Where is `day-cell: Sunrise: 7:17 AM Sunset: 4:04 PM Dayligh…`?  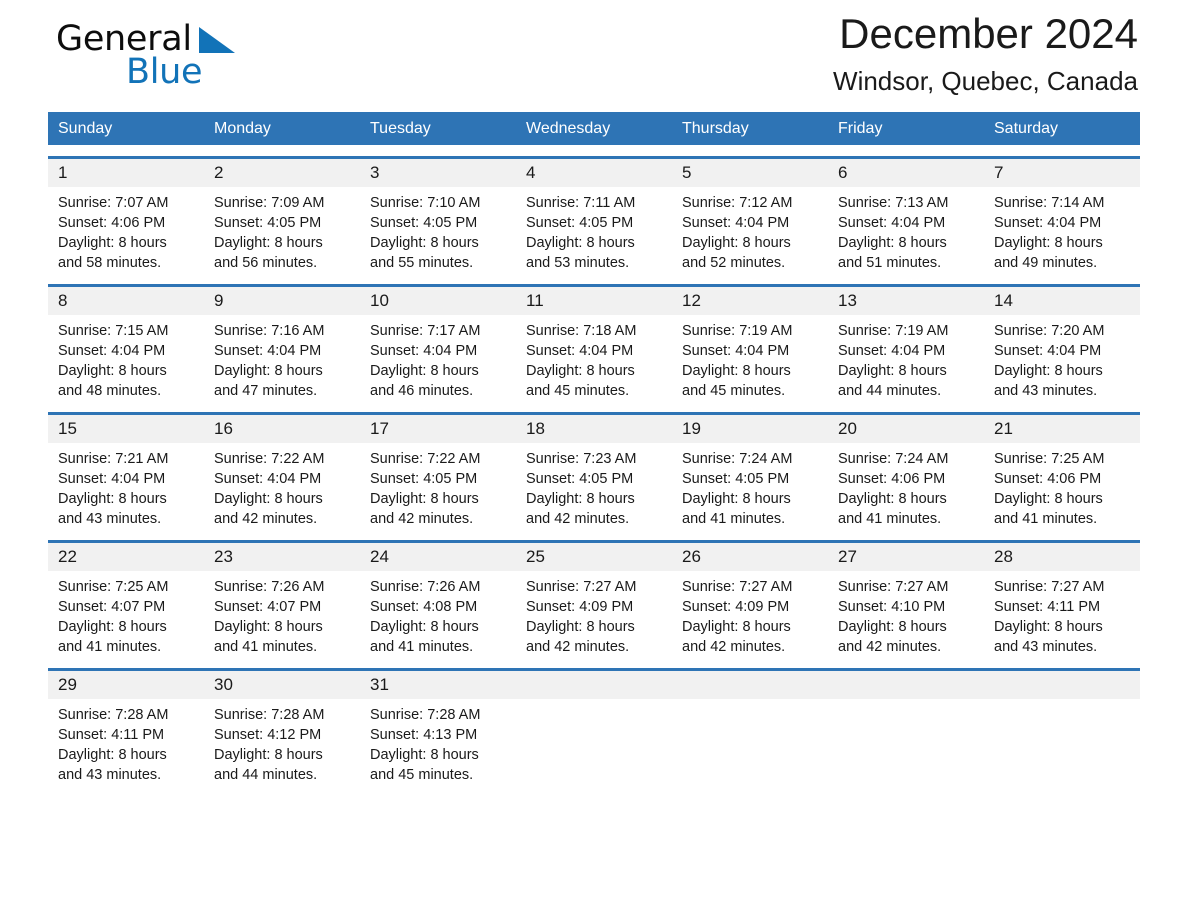
day-cell: Sunrise: 7:17 AM Sunset: 4:04 PM Dayligh… is located at coordinates (438, 358).